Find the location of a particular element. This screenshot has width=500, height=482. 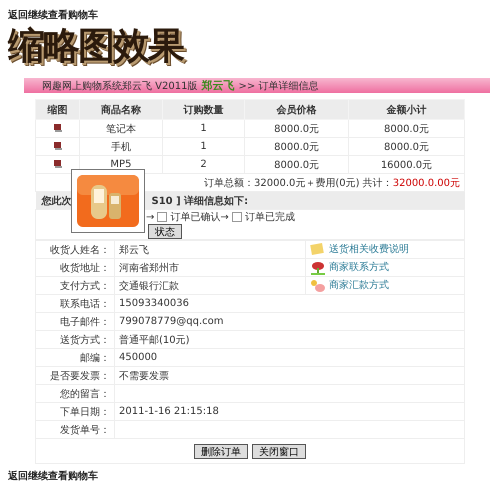

step-arrow: → is located at coordinates (150, 217).